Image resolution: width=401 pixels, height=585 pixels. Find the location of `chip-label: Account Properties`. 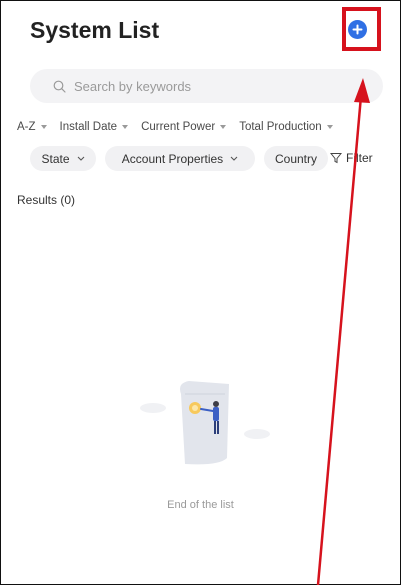

chip-label: Account Properties is located at coordinates (172, 158).